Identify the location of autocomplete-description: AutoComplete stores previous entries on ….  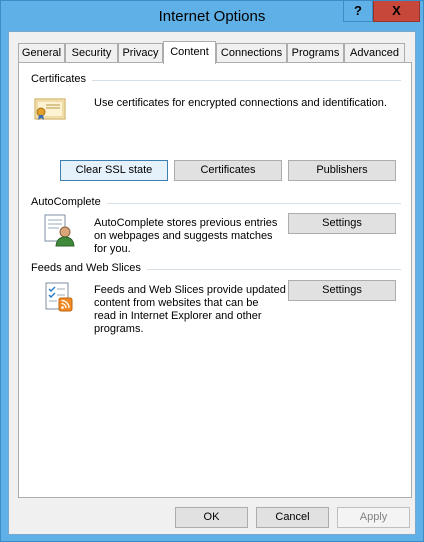
(185, 236).